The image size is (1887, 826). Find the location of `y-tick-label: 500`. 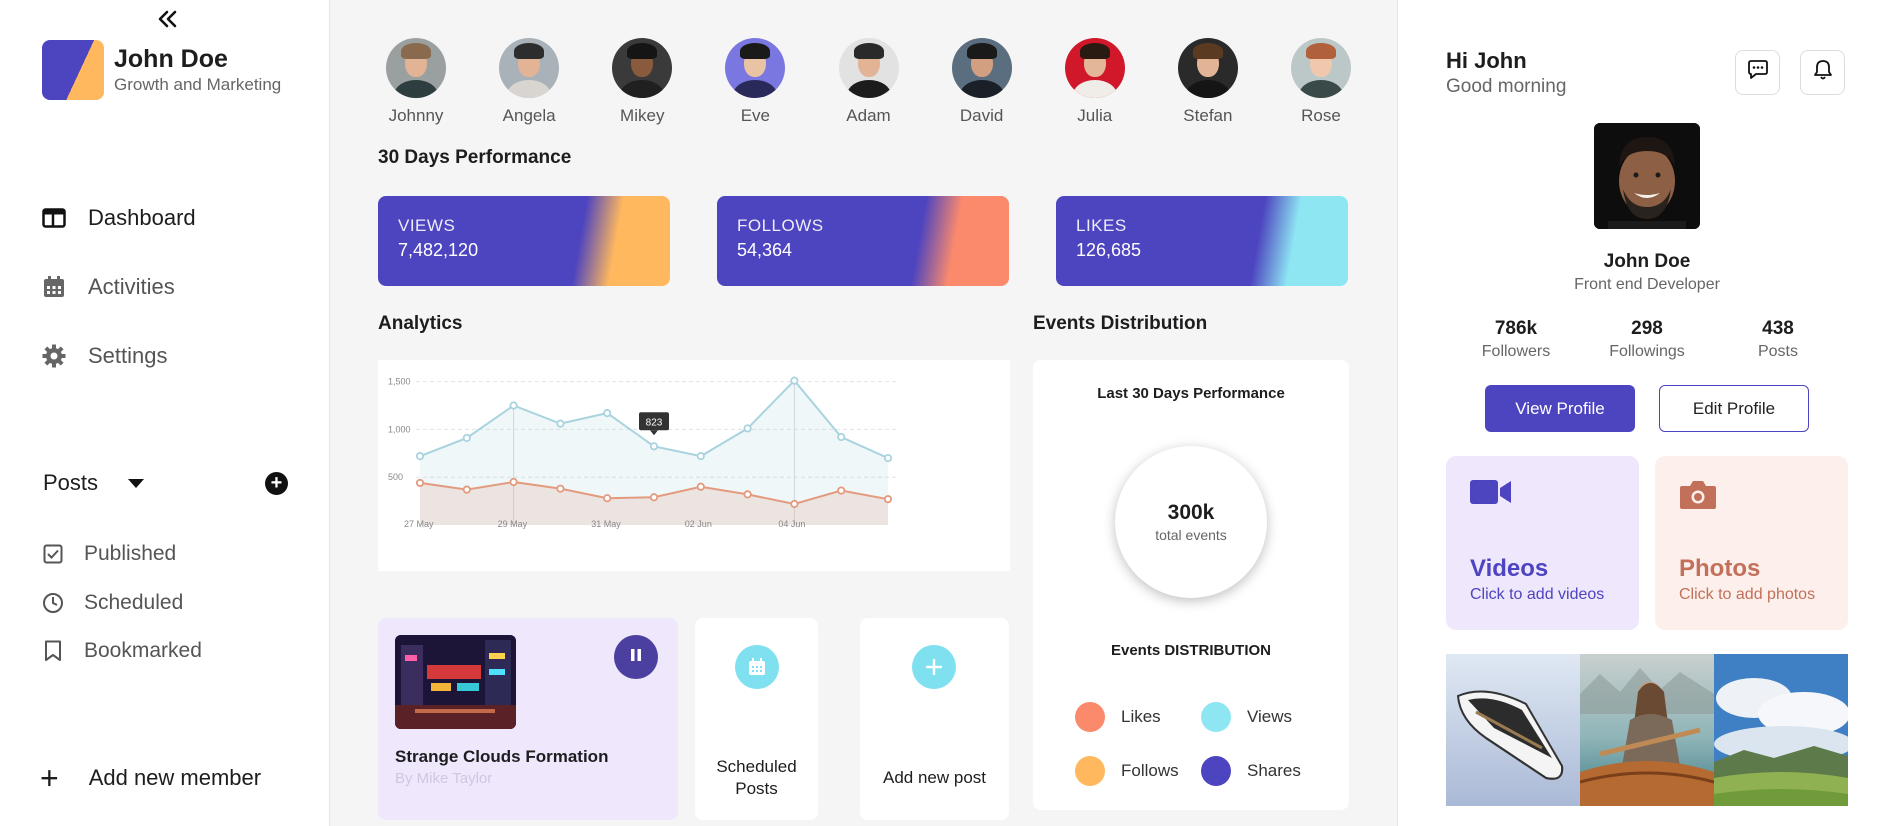

y-tick-label: 500 is located at coordinates (395, 477).